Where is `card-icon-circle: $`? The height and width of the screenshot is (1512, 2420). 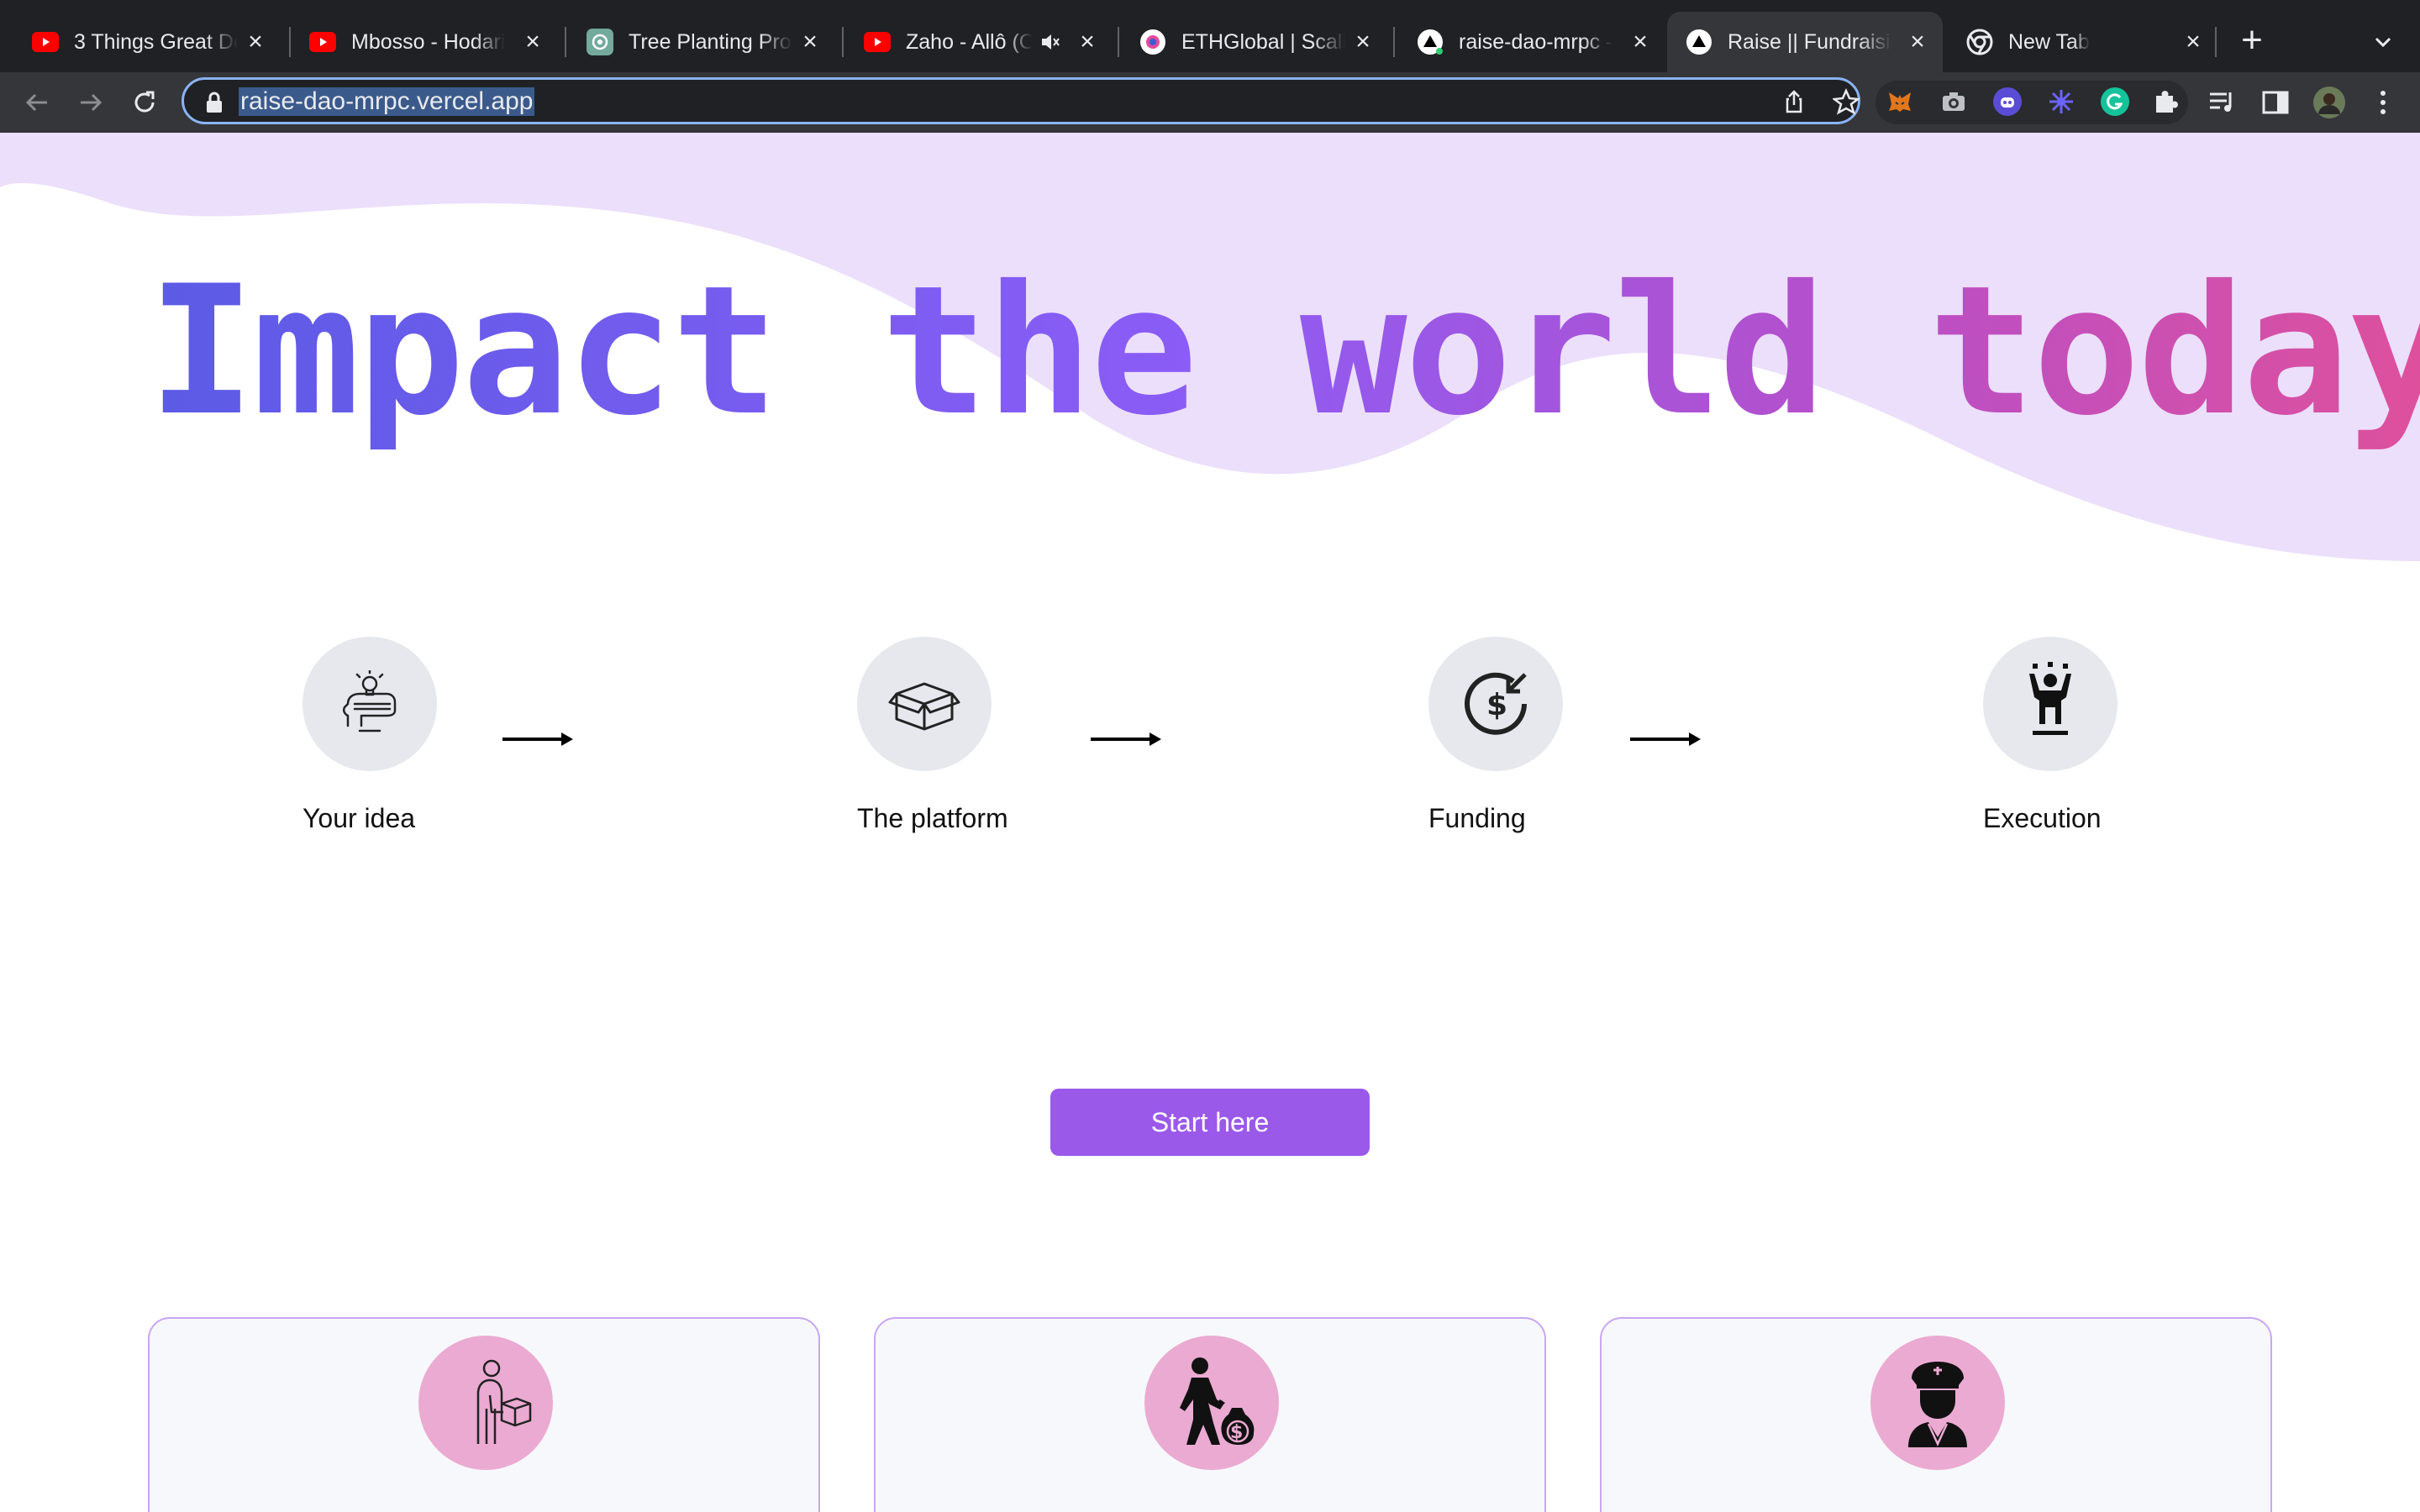 card-icon-circle: $ is located at coordinates (1211, 1403).